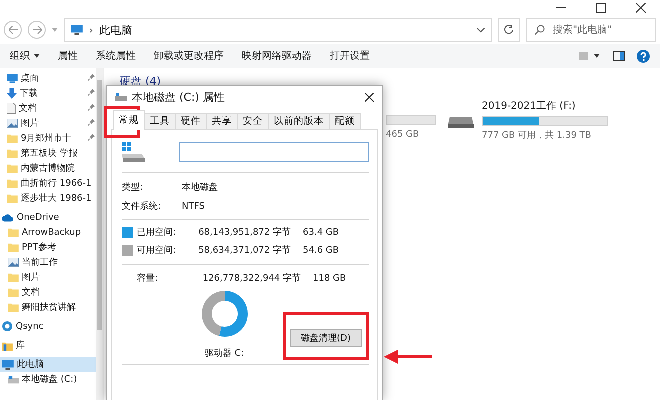 Image resolution: width=660 pixels, height=400 pixels. Describe the element at coordinates (537, 136) in the screenshot. I see `drive-capacity: 777 GB 可用，共 1.39 TB` at that location.